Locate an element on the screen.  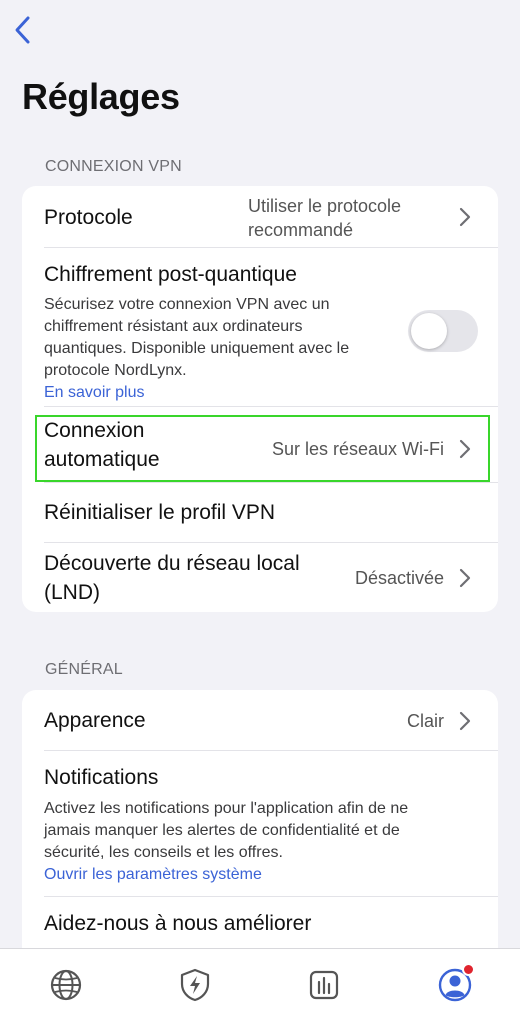
post-quantum-toggle is located at coordinates (443, 331).